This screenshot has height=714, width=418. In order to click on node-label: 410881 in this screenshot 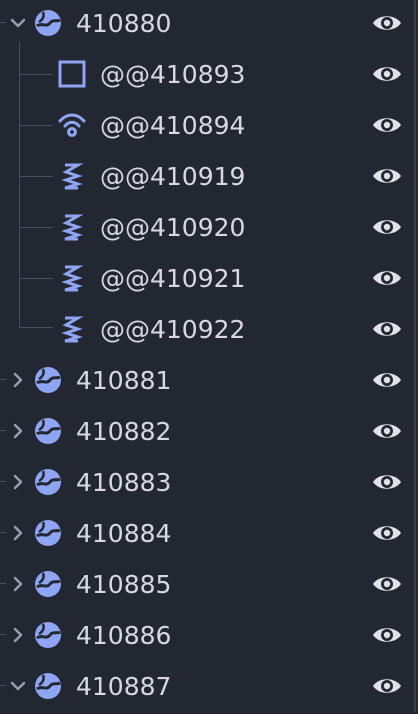, I will do `click(124, 380)`.